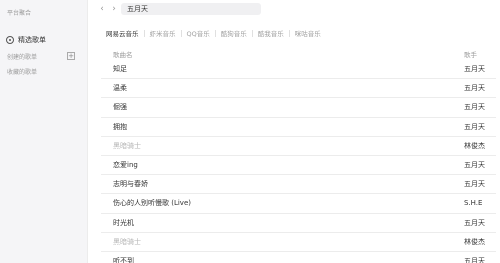 This screenshot has height=263, width=500. Describe the element at coordinates (298, 185) in the screenshot. I see `table-row: 志明与春娇 五月天` at that location.